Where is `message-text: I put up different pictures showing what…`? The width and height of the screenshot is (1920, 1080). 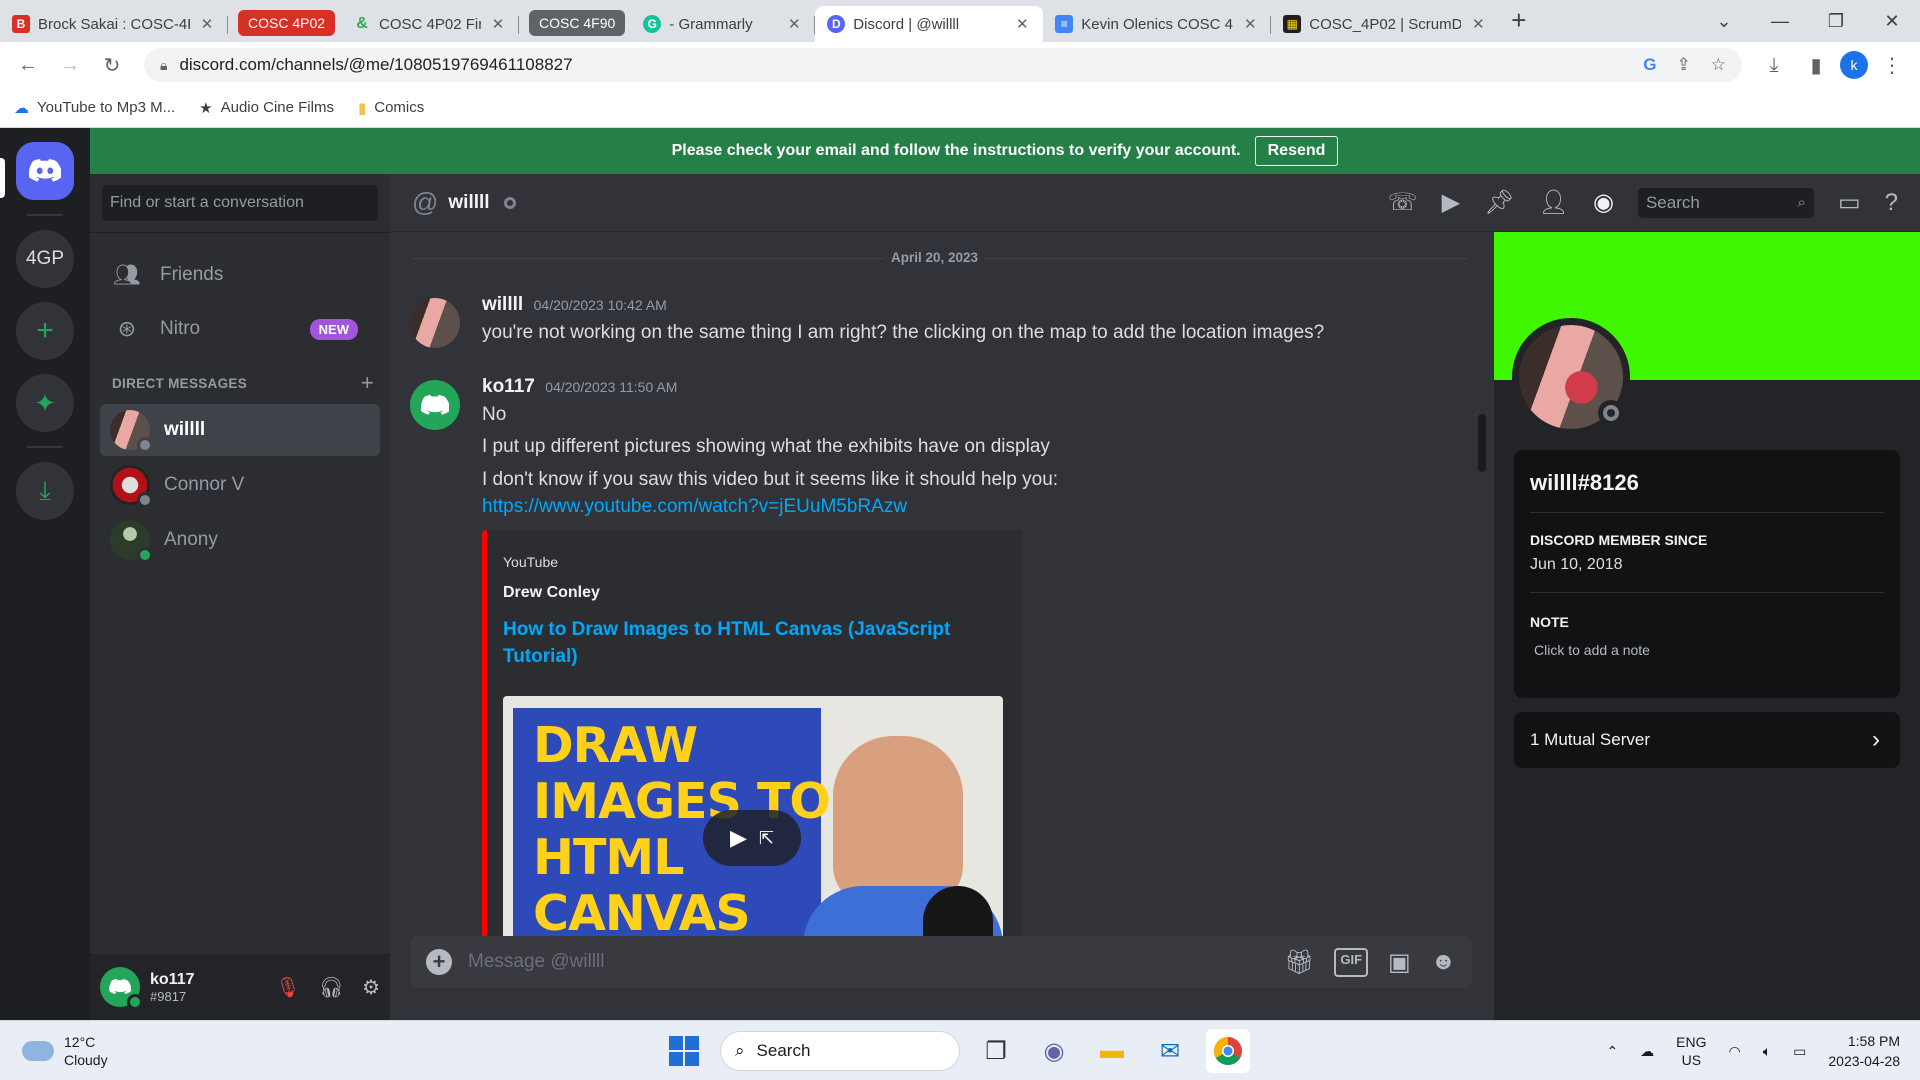
message-text: I put up different pictures showing what… is located at coordinates (766, 446).